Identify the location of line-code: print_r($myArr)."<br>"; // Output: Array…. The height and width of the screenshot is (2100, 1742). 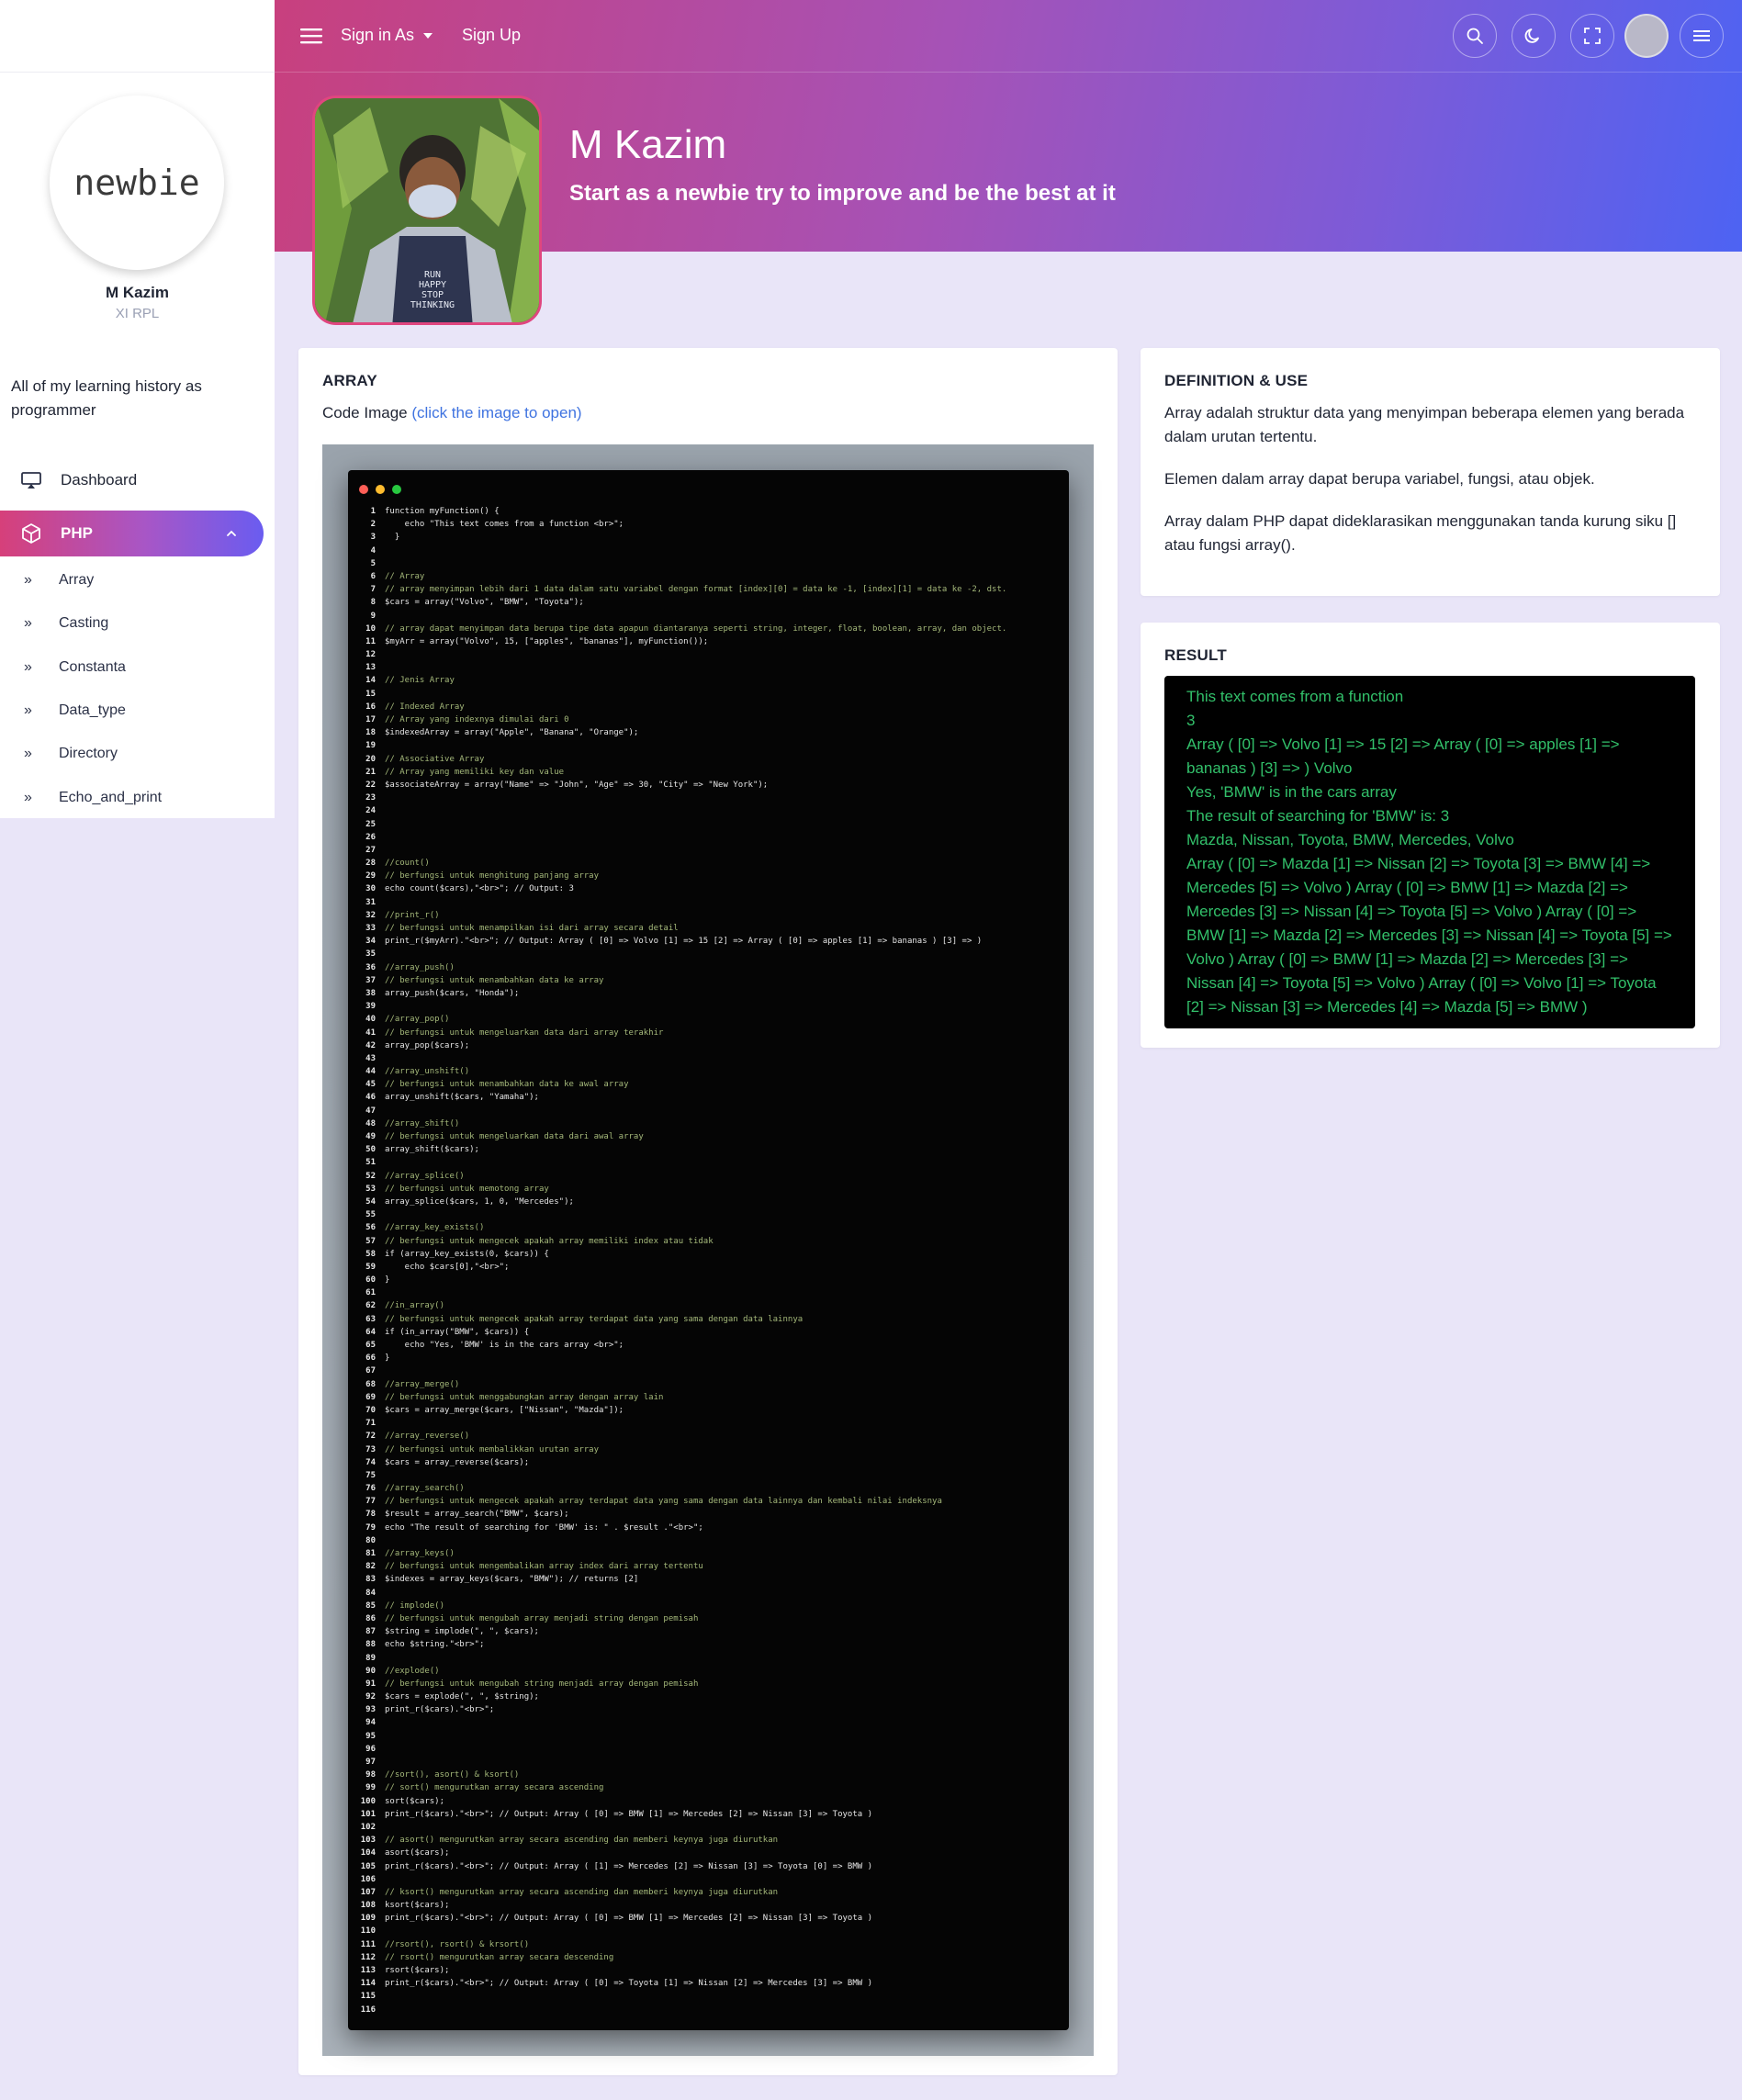
(684, 942).